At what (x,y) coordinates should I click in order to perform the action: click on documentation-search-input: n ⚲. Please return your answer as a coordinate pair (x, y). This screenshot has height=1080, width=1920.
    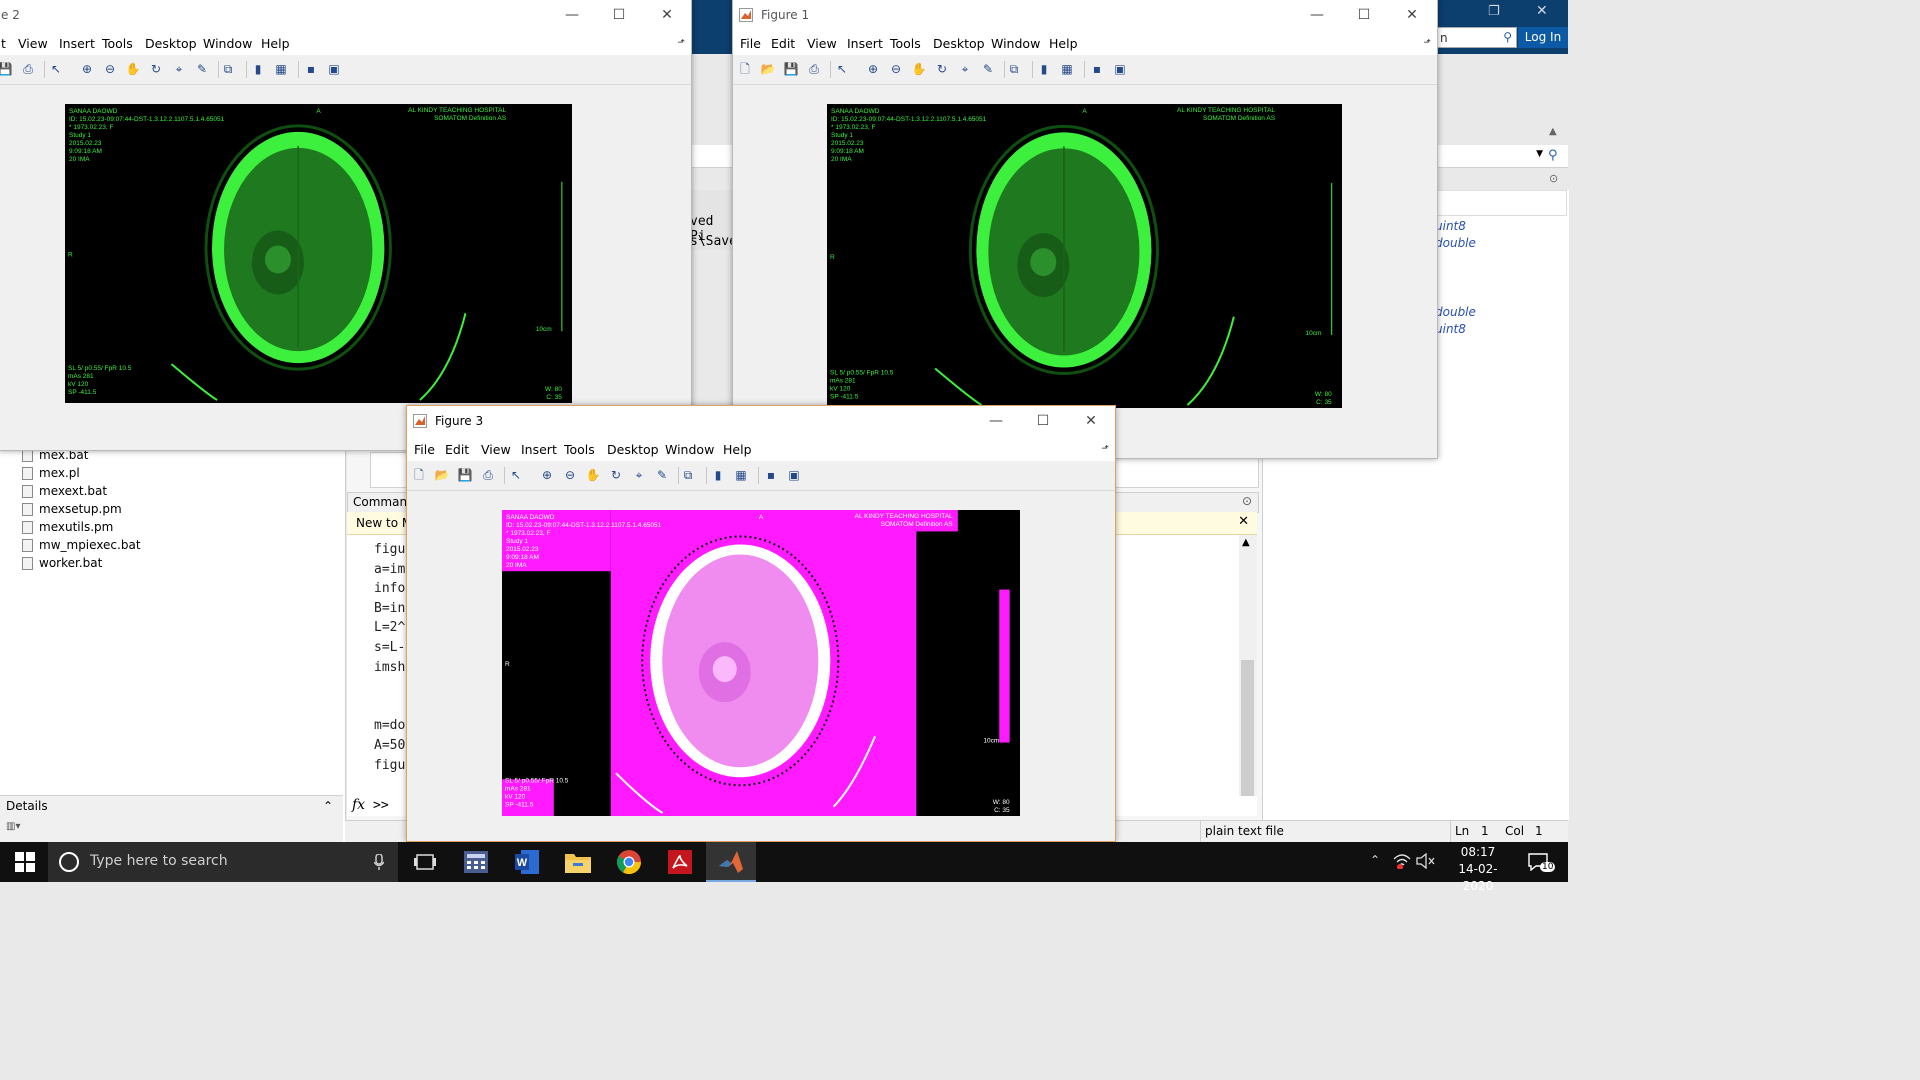
    Looking at the image, I should click on (1477, 37).